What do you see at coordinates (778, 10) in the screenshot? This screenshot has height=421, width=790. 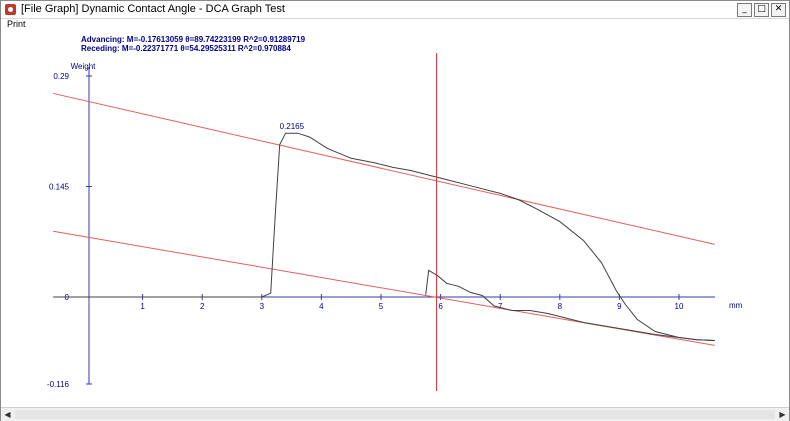 I see `close-button: ✕` at bounding box center [778, 10].